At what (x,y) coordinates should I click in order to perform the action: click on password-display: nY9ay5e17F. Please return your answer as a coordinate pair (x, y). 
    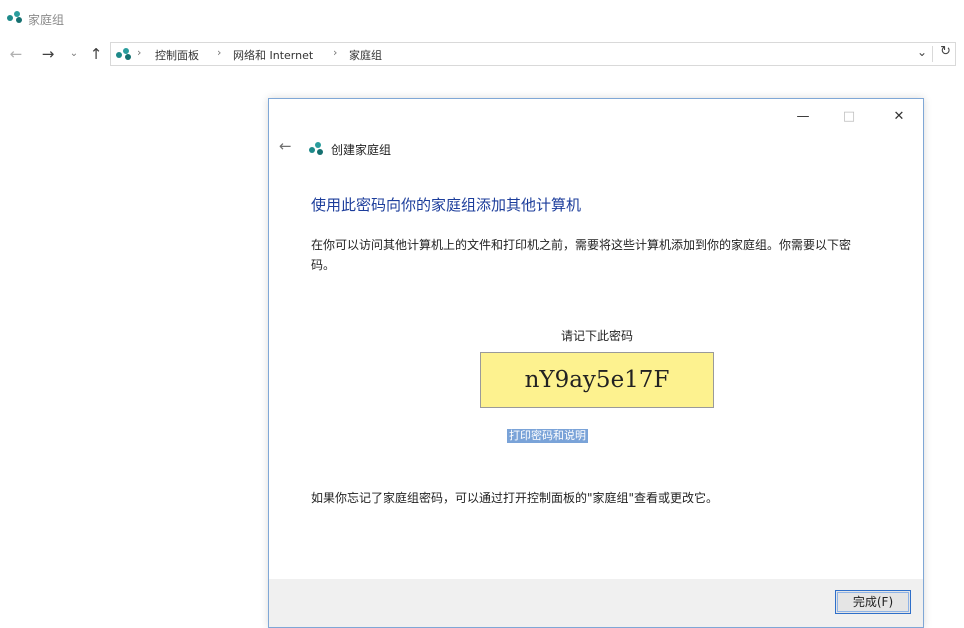
    Looking at the image, I should click on (597, 380).